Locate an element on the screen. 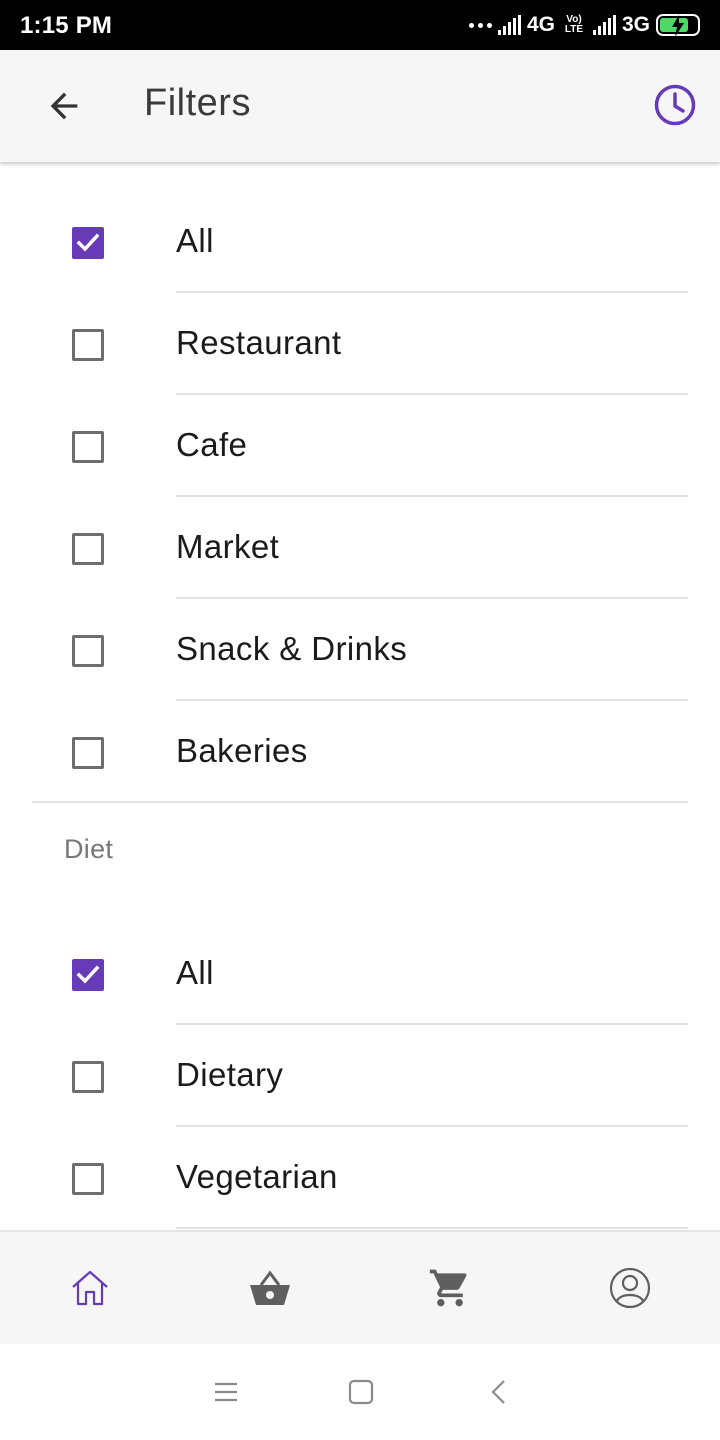 This screenshot has width=720, height=1440. page-title: Filters is located at coordinates (197, 103).